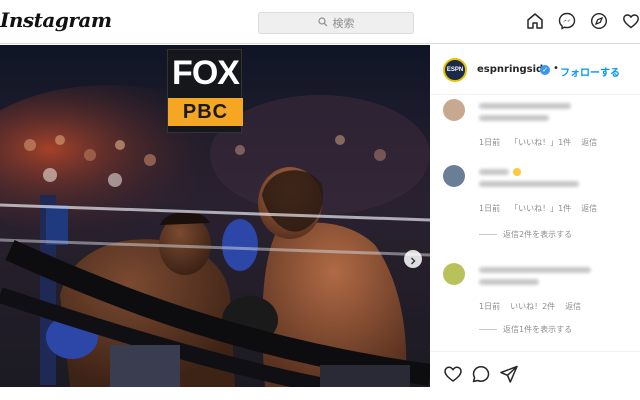 The height and width of the screenshot is (400, 640). What do you see at coordinates (535, 21) in the screenshot?
I see `home-icon` at bounding box center [535, 21].